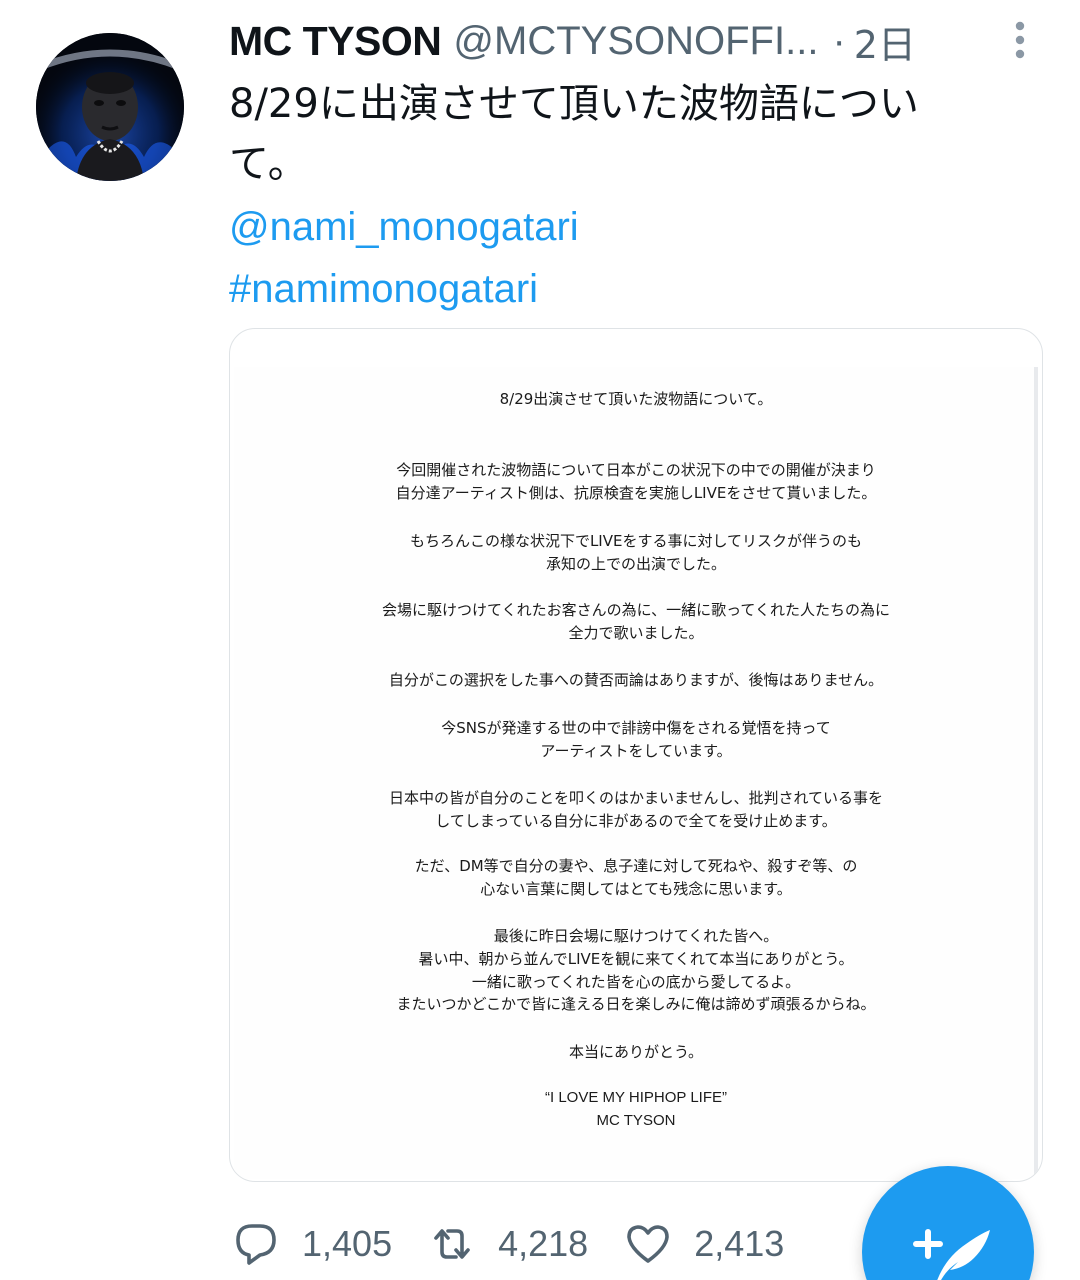 The height and width of the screenshot is (1280, 1080). I want to click on reply-count: 1,405, so click(347, 1243).